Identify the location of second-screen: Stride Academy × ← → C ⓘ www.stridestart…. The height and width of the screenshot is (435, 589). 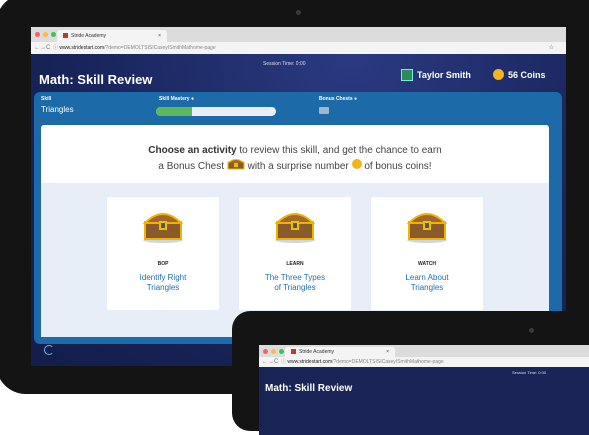
(424, 390).